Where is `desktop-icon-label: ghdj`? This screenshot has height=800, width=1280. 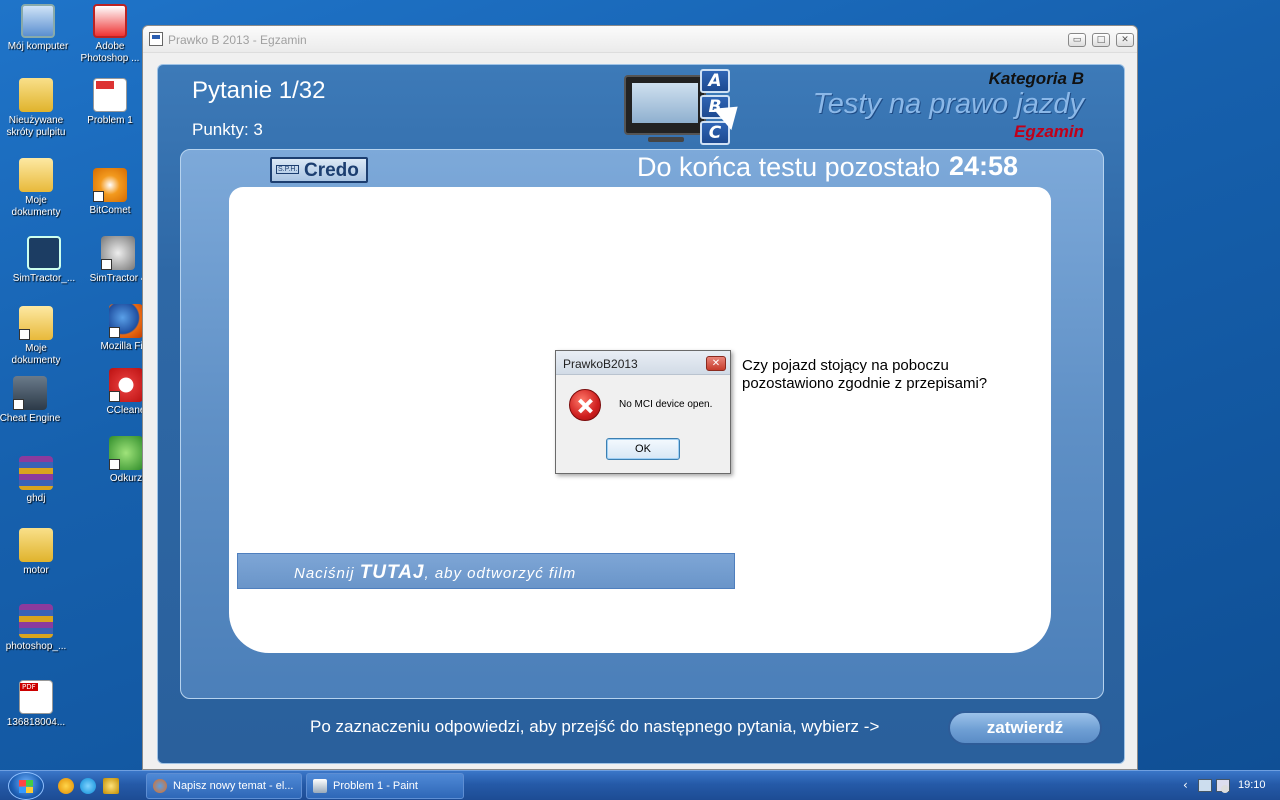
desktop-icon-label: ghdj is located at coordinates (36, 498).